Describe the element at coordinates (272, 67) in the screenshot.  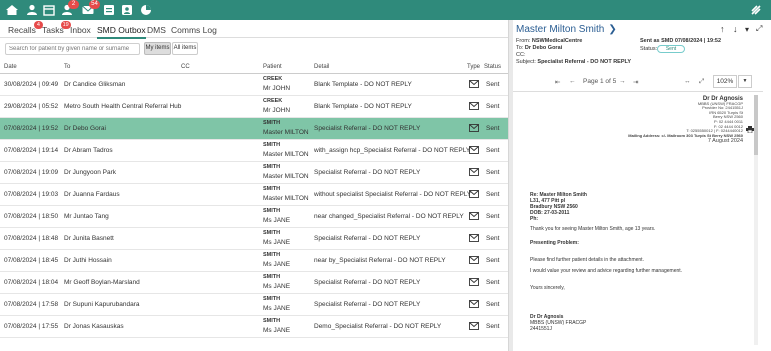
I see `col-patient: Patient` at that location.